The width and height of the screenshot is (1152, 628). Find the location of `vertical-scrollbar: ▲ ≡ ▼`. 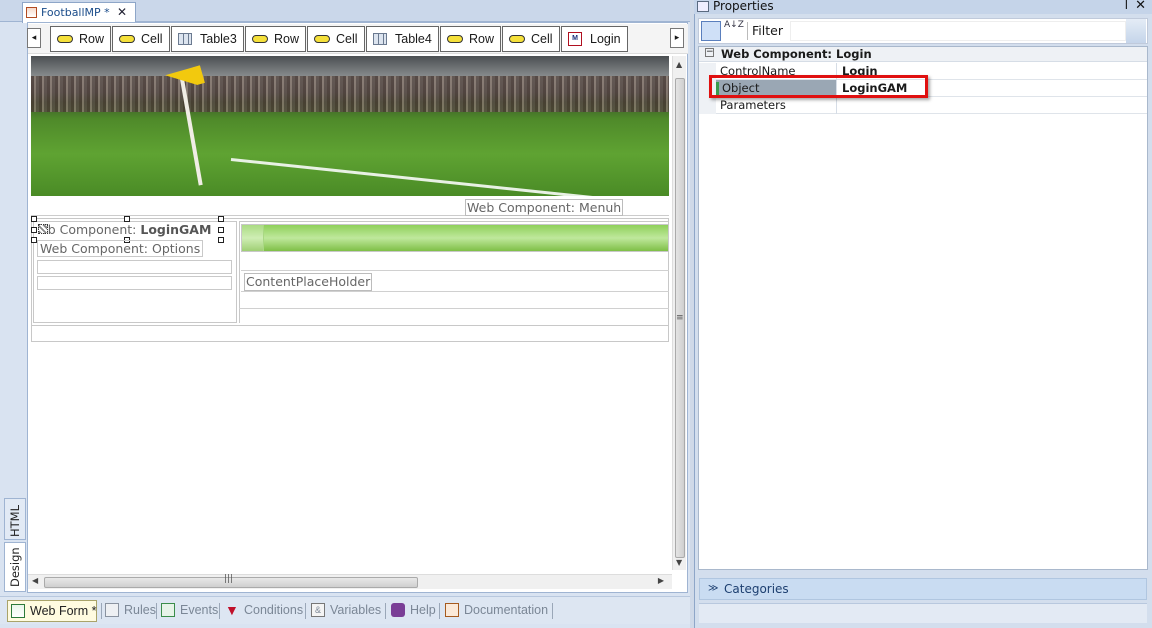

vertical-scrollbar: ▲ ≡ ▼ is located at coordinates (679, 313).